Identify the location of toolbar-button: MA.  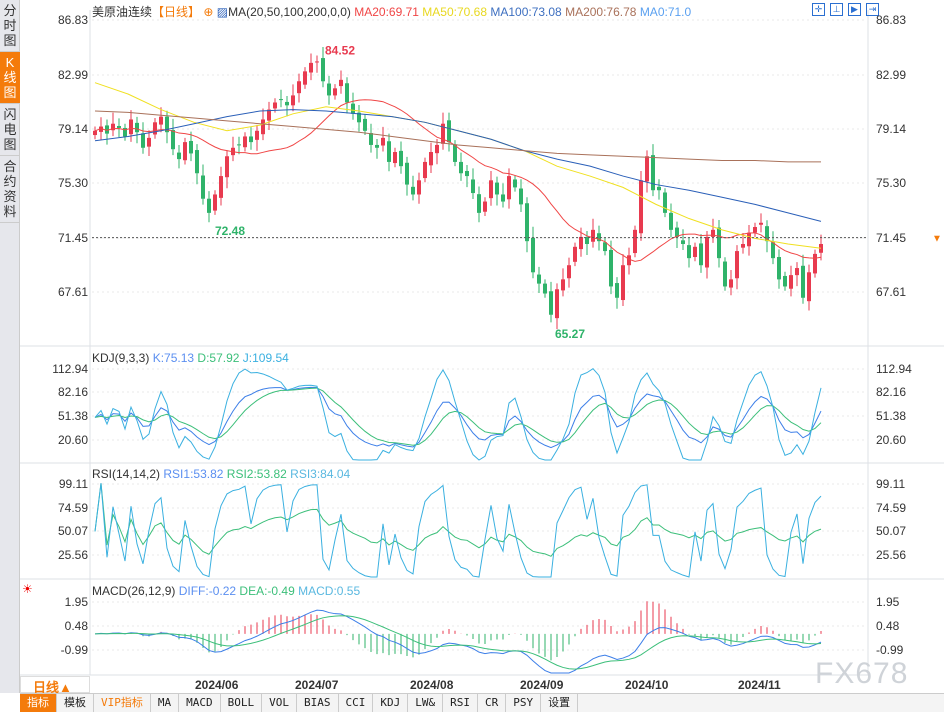
(165, 703).